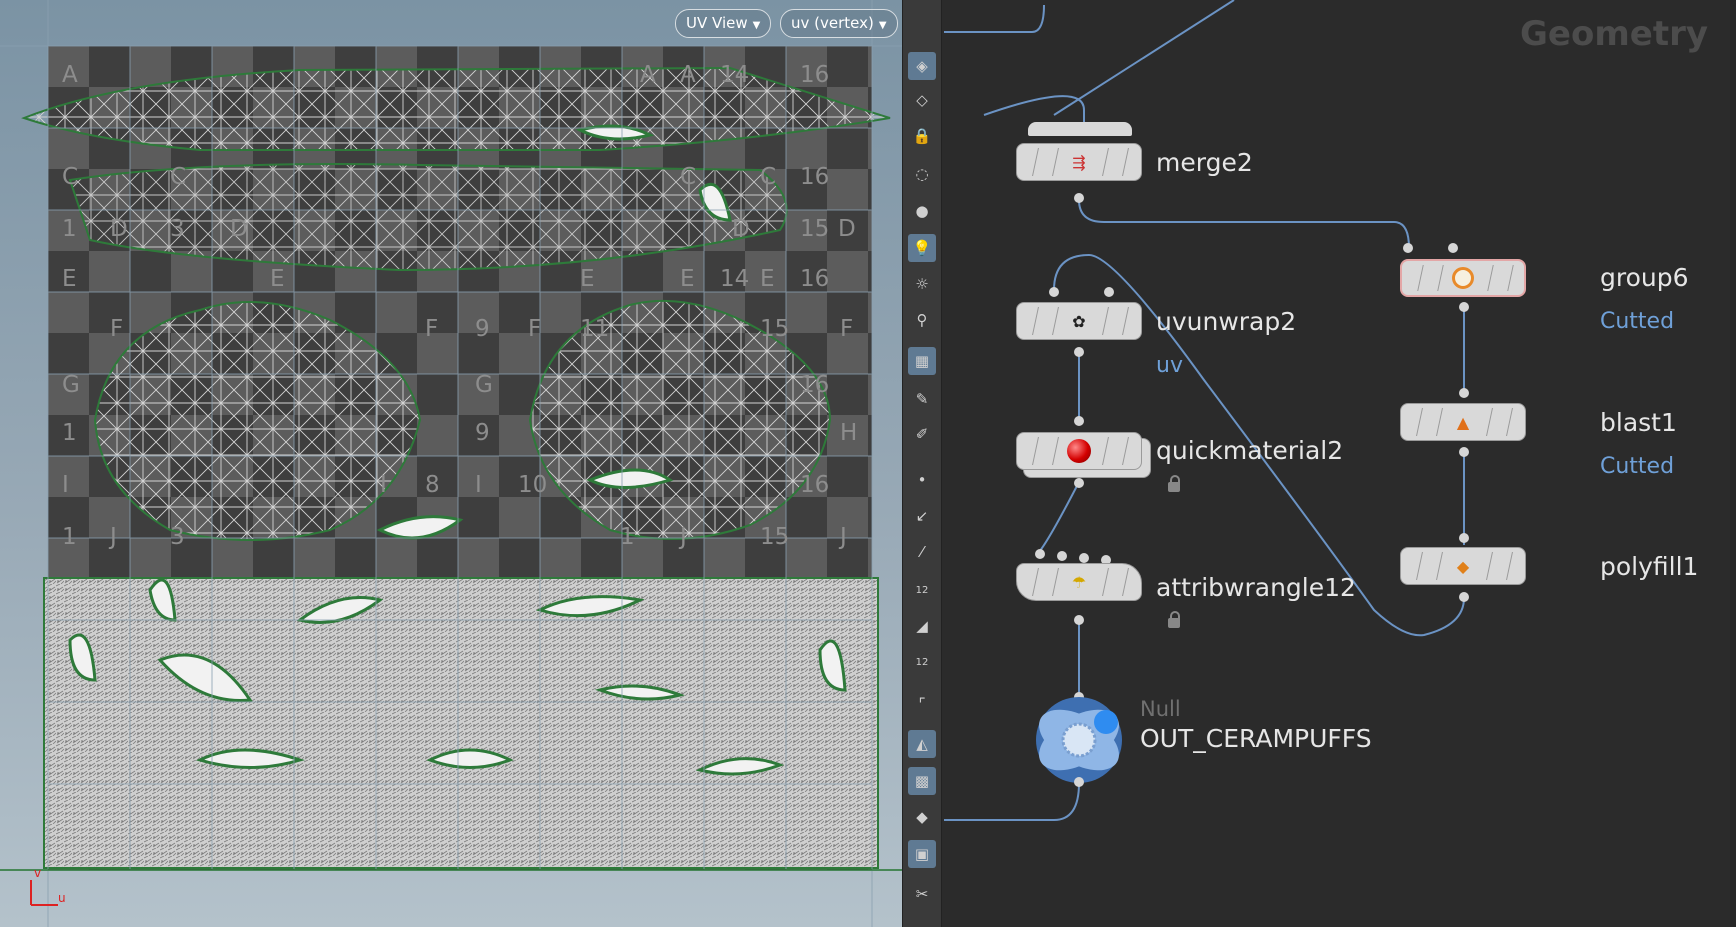 The image size is (1736, 927). Describe the element at coordinates (69, 433) in the screenshot. I see `checker-label: 1` at that location.